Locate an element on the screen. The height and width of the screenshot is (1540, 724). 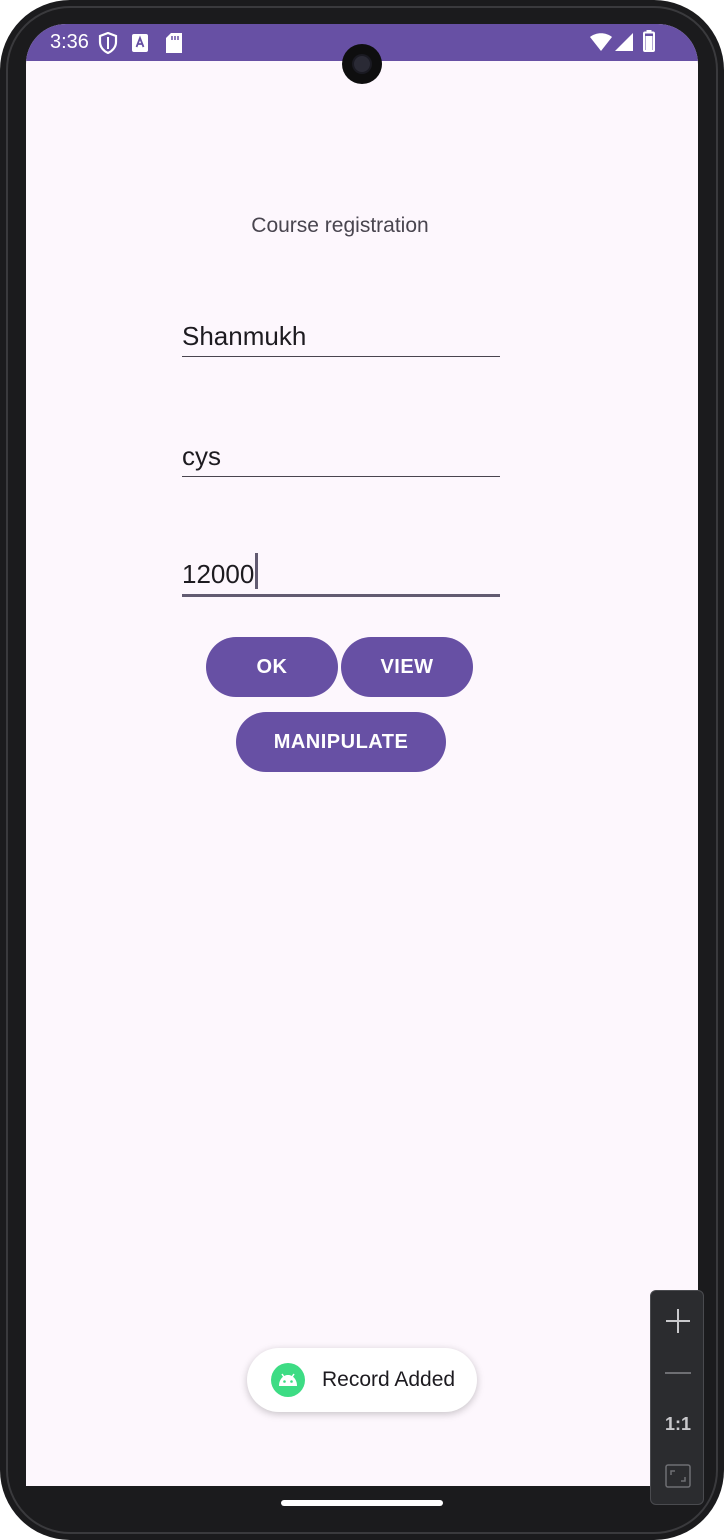
keyboard-a-icon is located at coordinates (140, 43).